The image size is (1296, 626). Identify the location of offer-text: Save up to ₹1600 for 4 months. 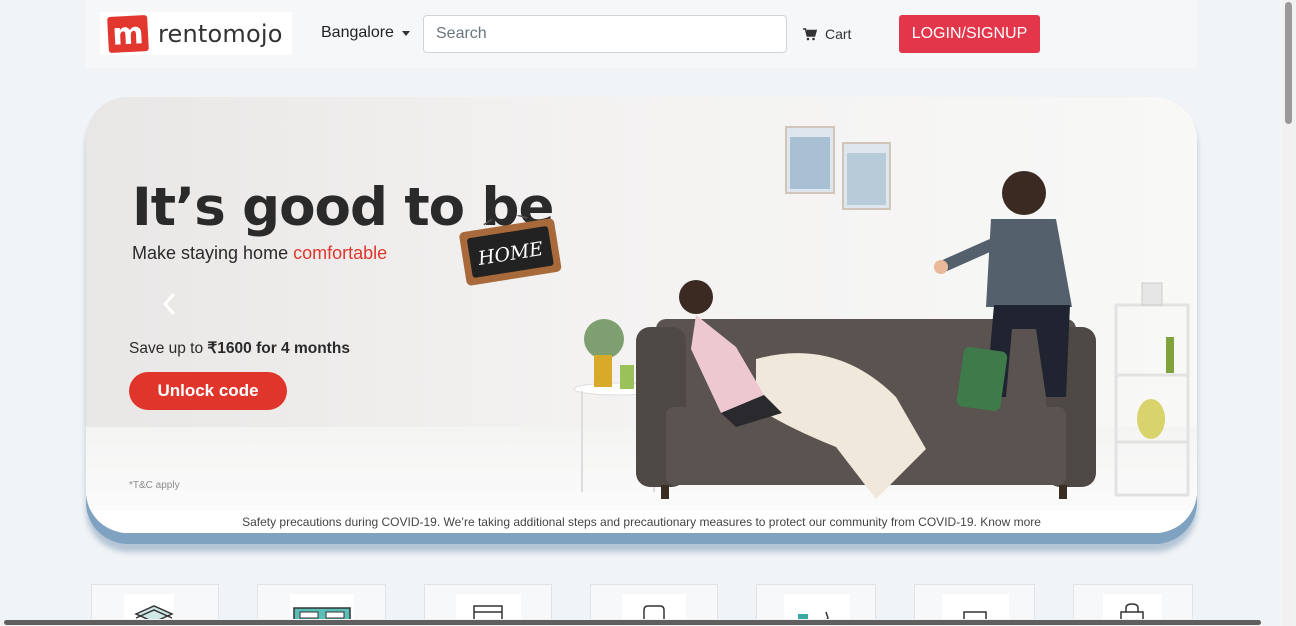
(239, 348).